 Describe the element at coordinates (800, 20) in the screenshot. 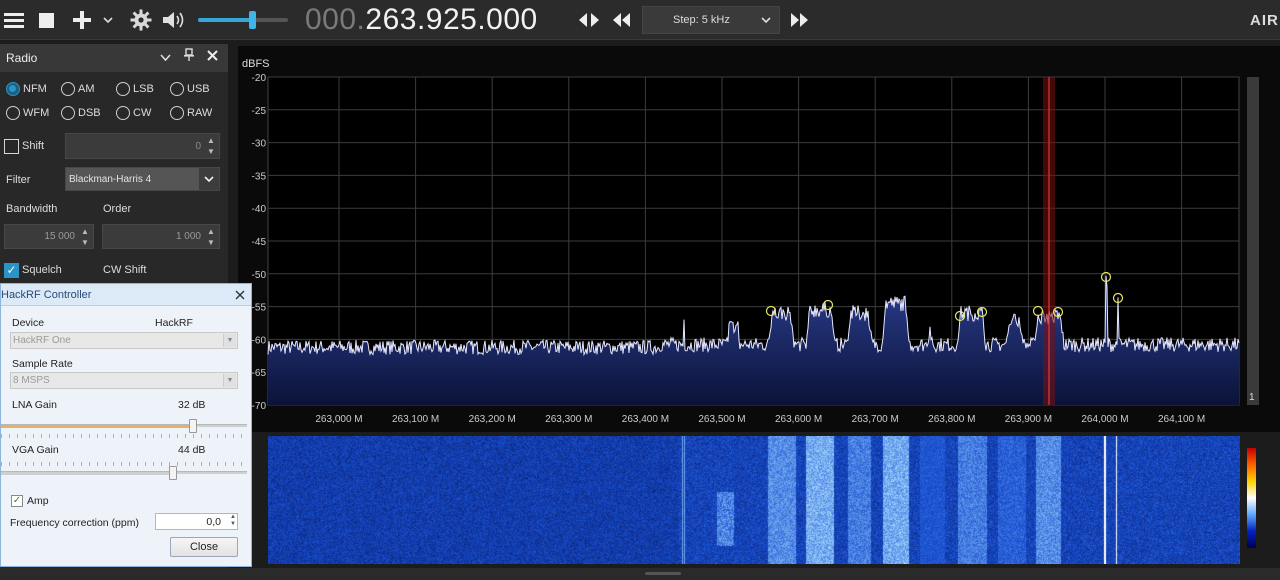

I see `fast-forward-icon` at that location.